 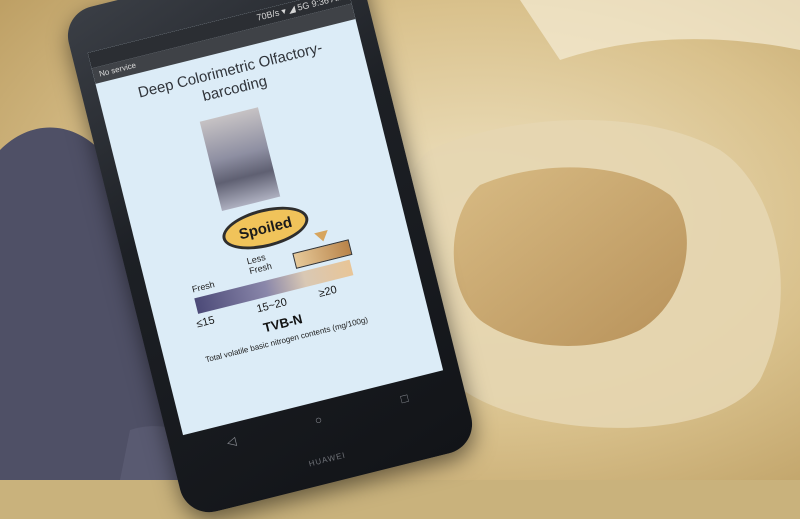 I want to click on meat-sample, so click(x=570, y=257).